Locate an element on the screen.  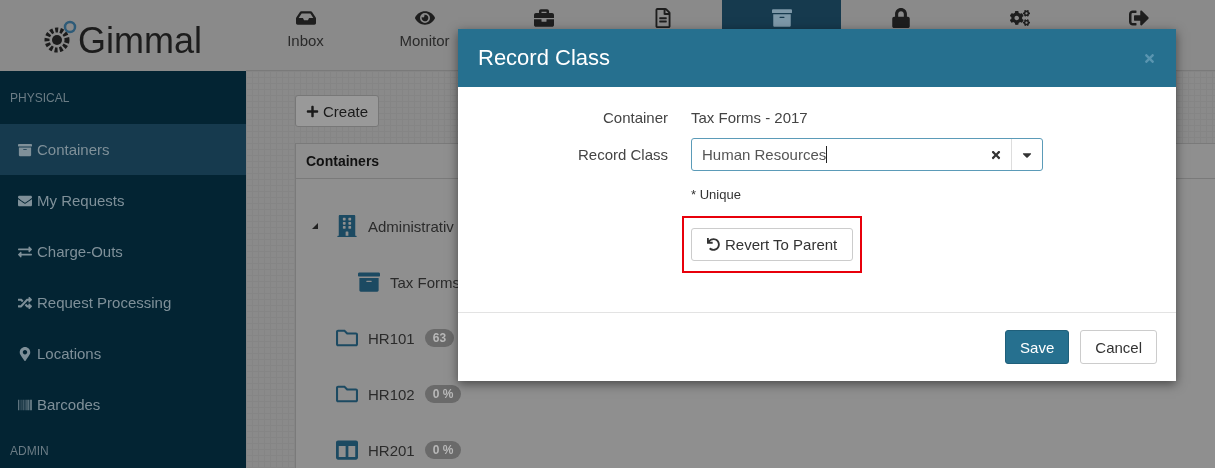
sidebar-item-label: Locations is located at coordinates (69, 353).